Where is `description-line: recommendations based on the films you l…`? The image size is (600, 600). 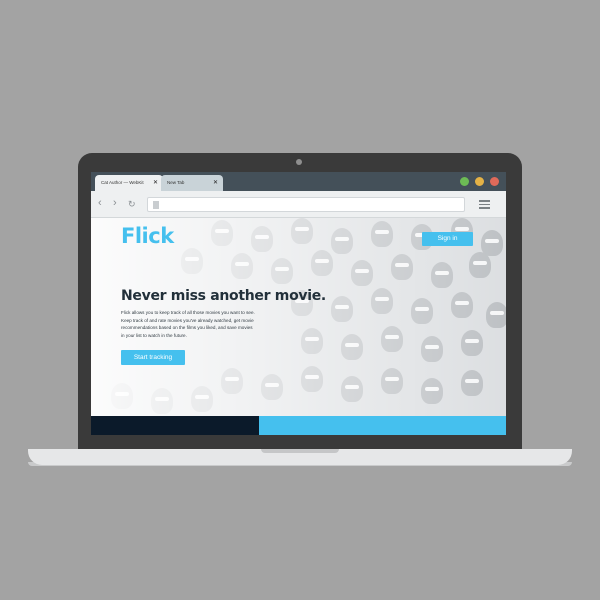 description-line: recommendations based on the films you l… is located at coordinates (187, 327).